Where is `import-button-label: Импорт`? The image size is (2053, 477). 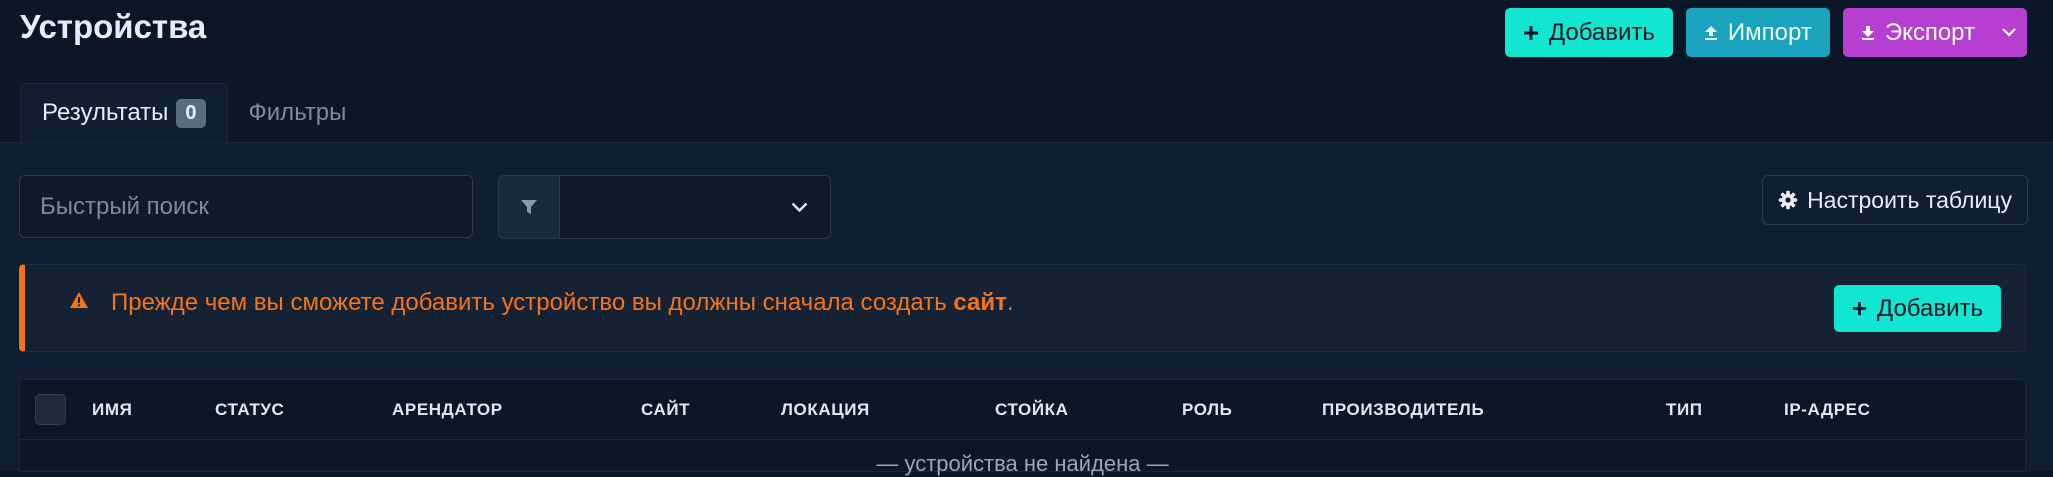
import-button-label: Импорт is located at coordinates (1769, 32).